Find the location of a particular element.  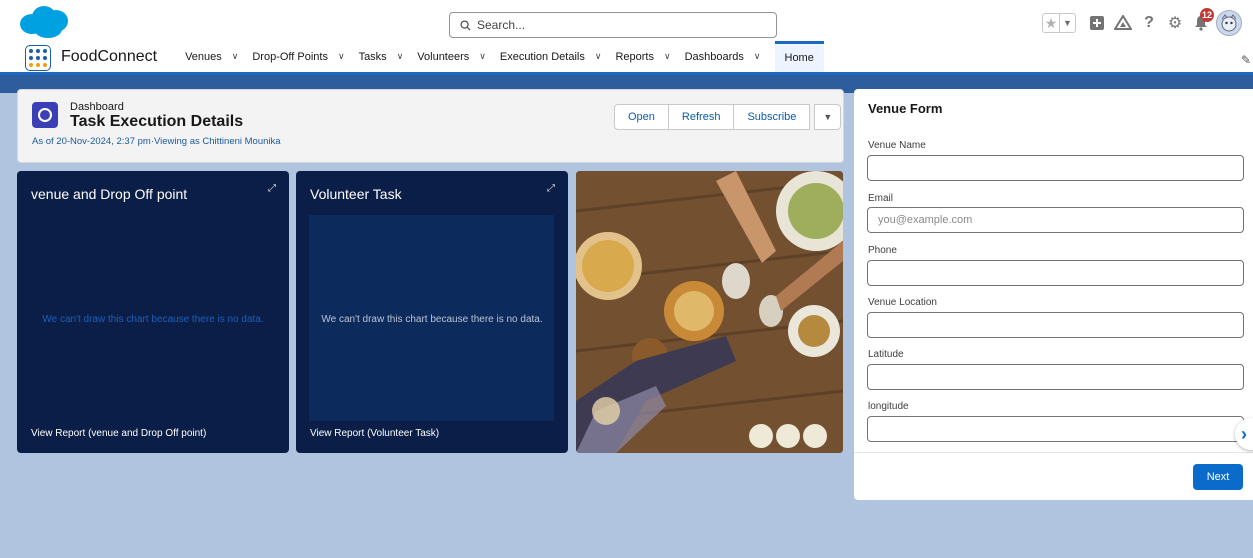

notification-count-badge: 12 is located at coordinates (1206, 15).